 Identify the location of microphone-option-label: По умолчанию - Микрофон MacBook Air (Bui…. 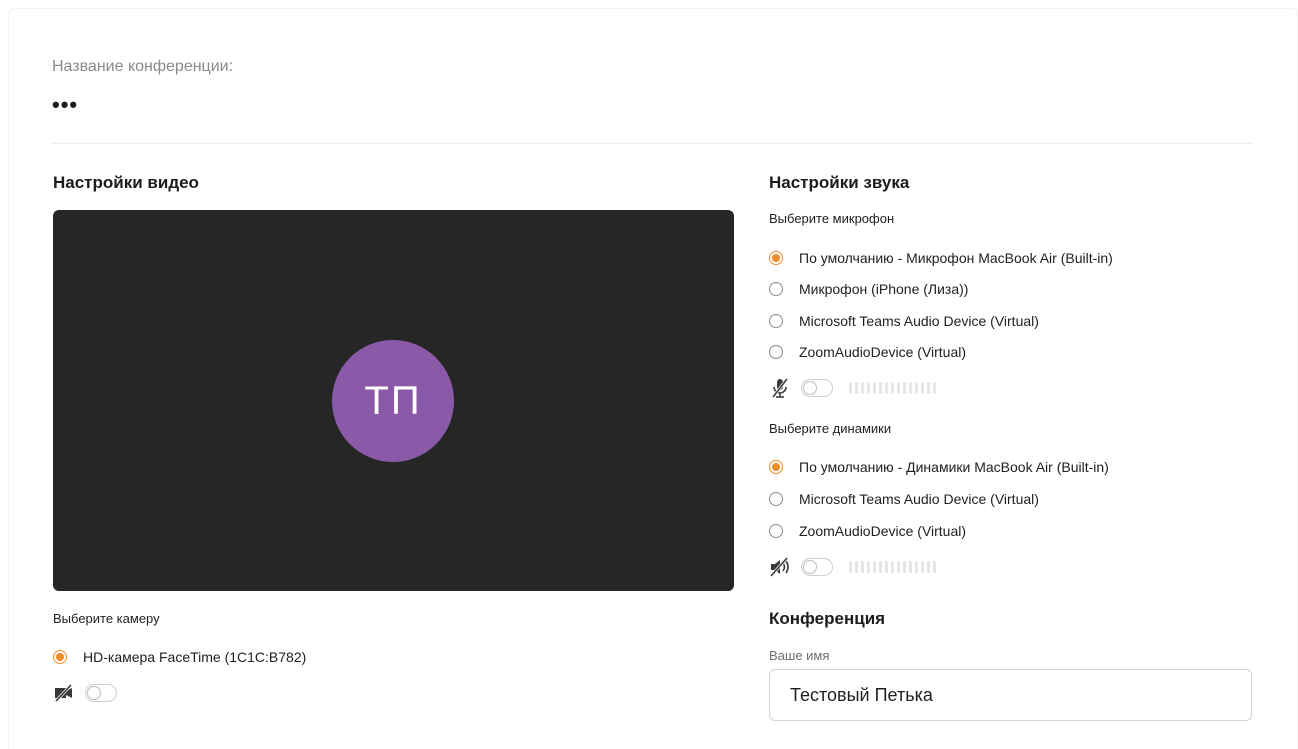
(956, 258).